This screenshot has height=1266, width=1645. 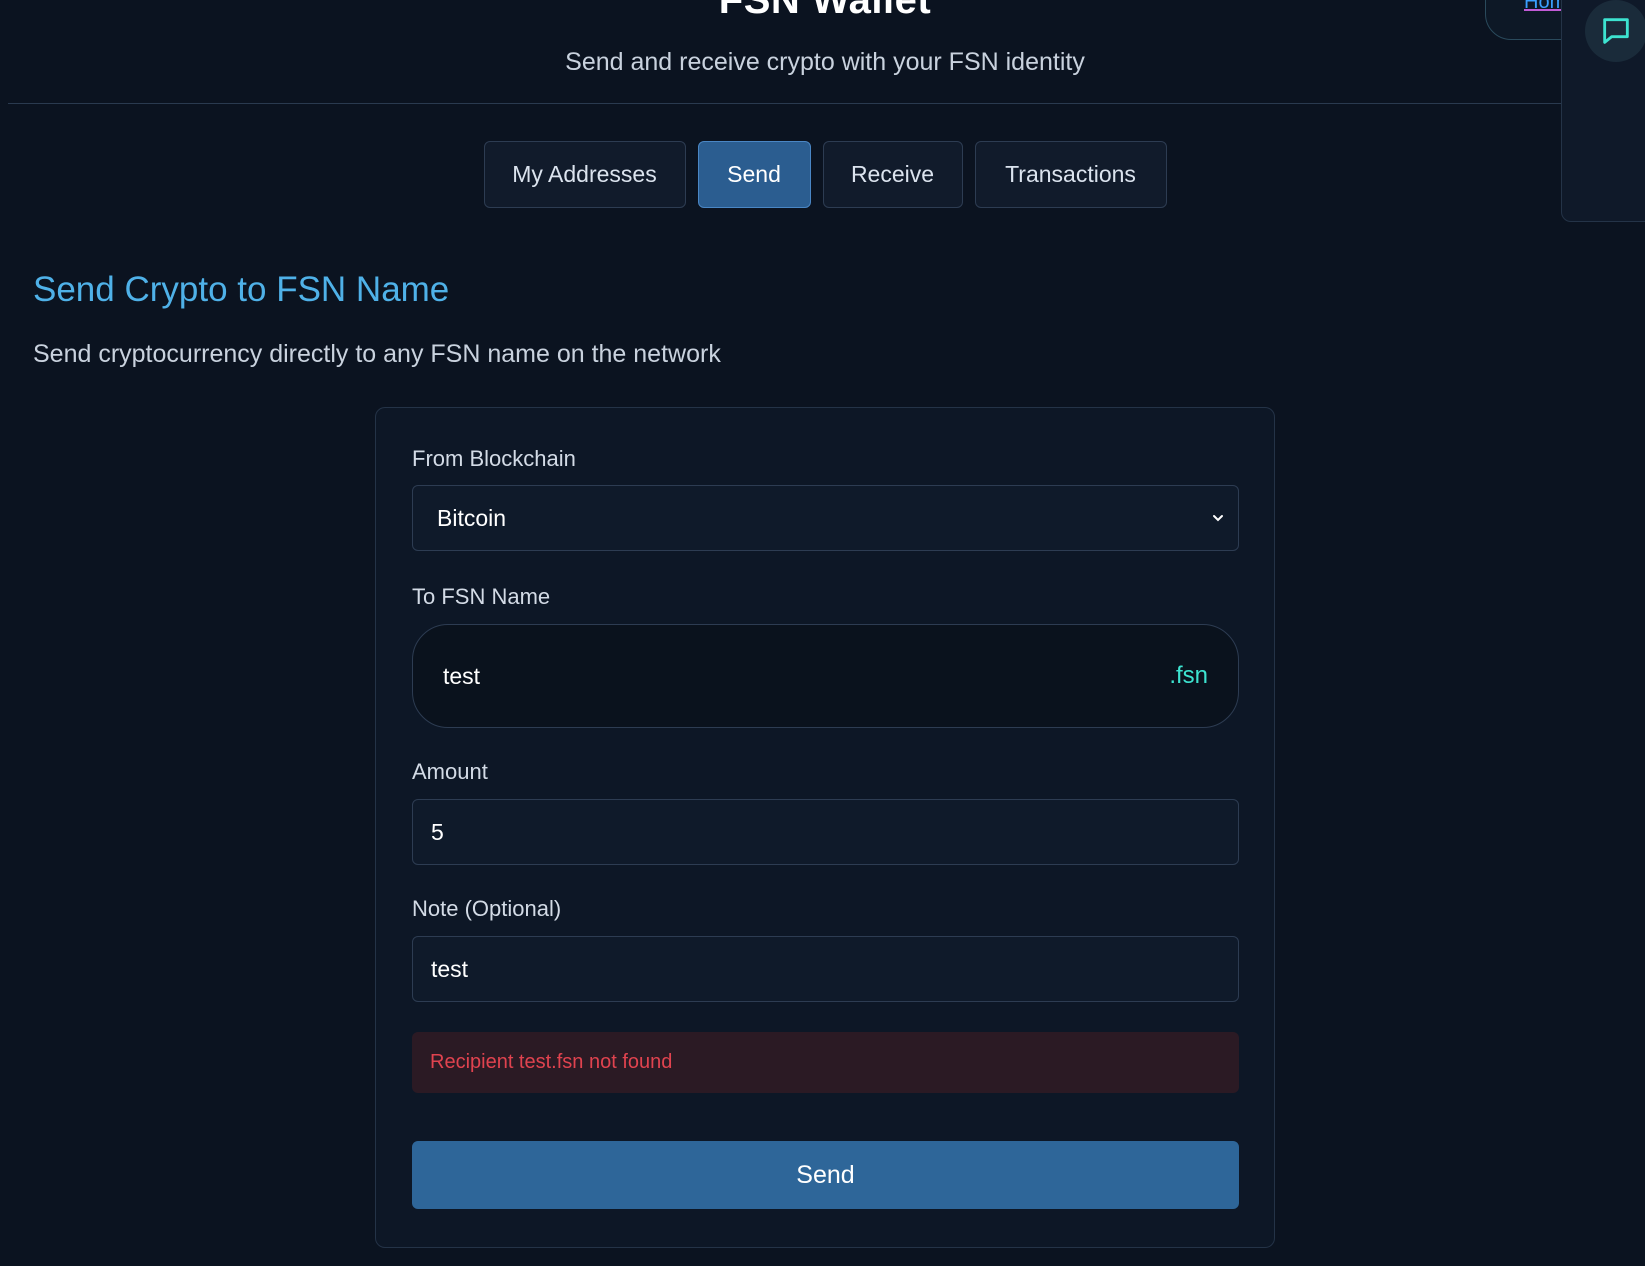 I want to click on send-button: Send, so click(x=825, y=1175).